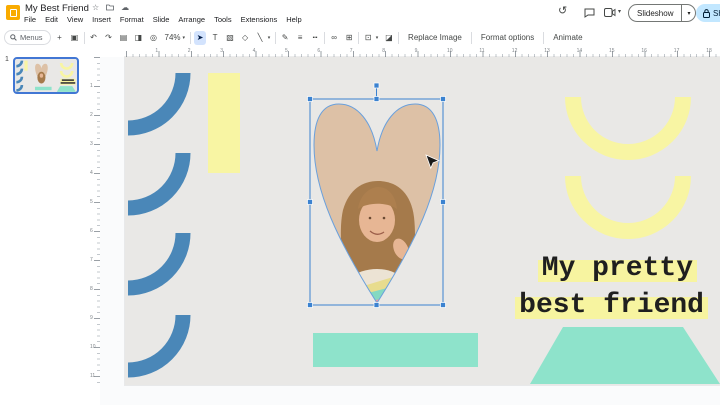 The width and height of the screenshot is (720, 405). I want to click on search-icon, so click(13, 37).